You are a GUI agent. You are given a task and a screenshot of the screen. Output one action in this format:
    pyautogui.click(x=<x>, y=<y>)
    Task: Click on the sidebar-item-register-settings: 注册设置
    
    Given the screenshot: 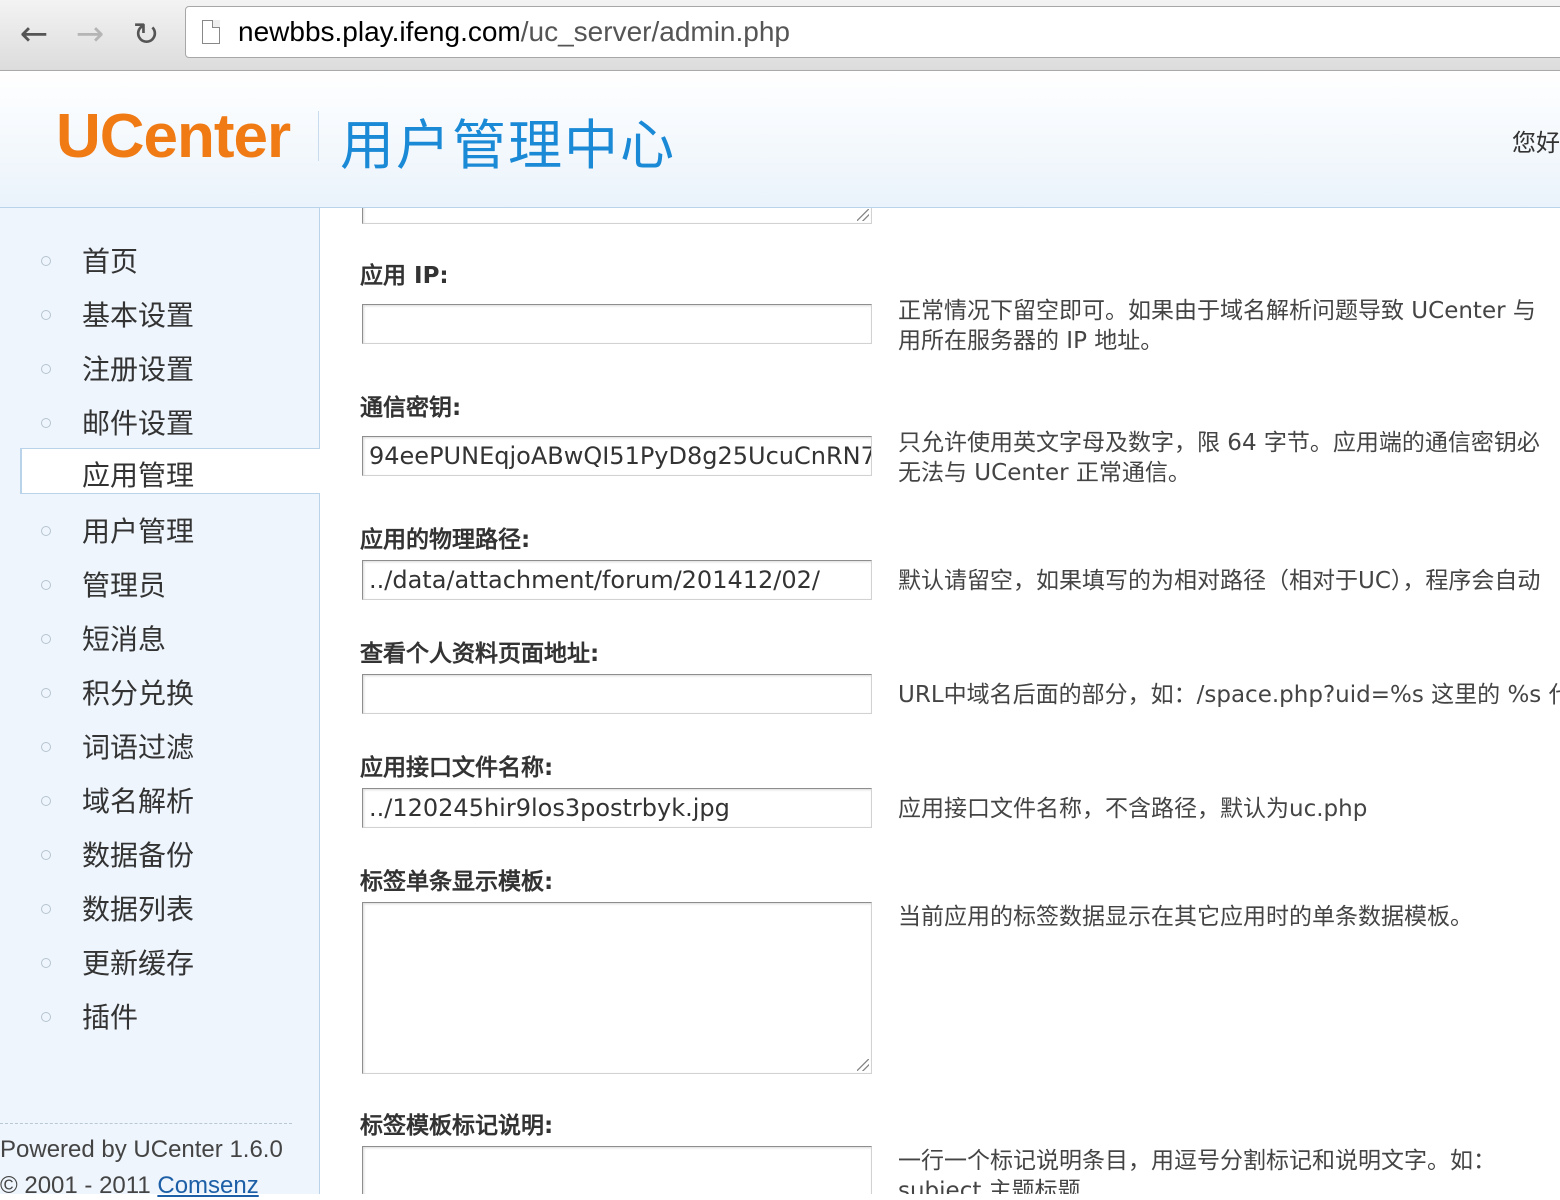 What is the action you would take?
    pyautogui.click(x=169, y=365)
    